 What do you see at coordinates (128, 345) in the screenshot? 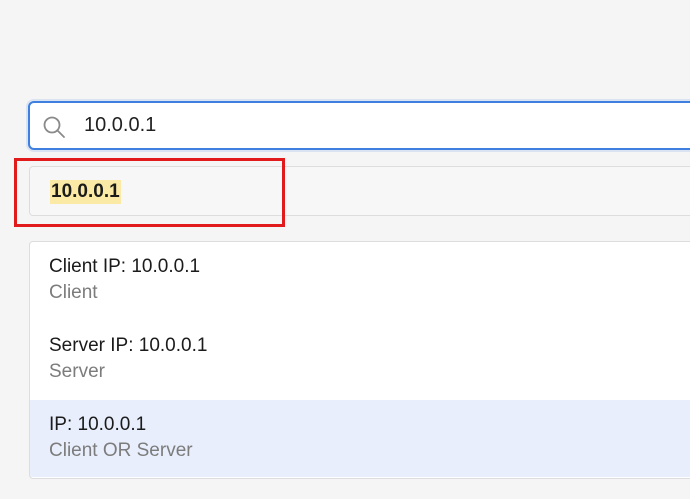
I see `suggestion-title: Server IP: 10.0.0.1` at bounding box center [128, 345].